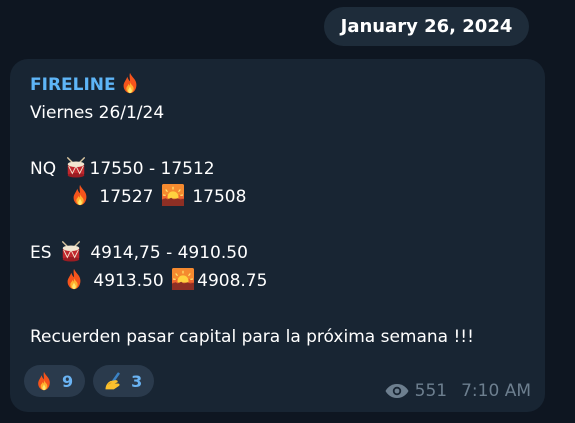 This screenshot has height=423, width=575. What do you see at coordinates (124, 381) in the screenshot?
I see `reaction-writing-hand: 3` at bounding box center [124, 381].